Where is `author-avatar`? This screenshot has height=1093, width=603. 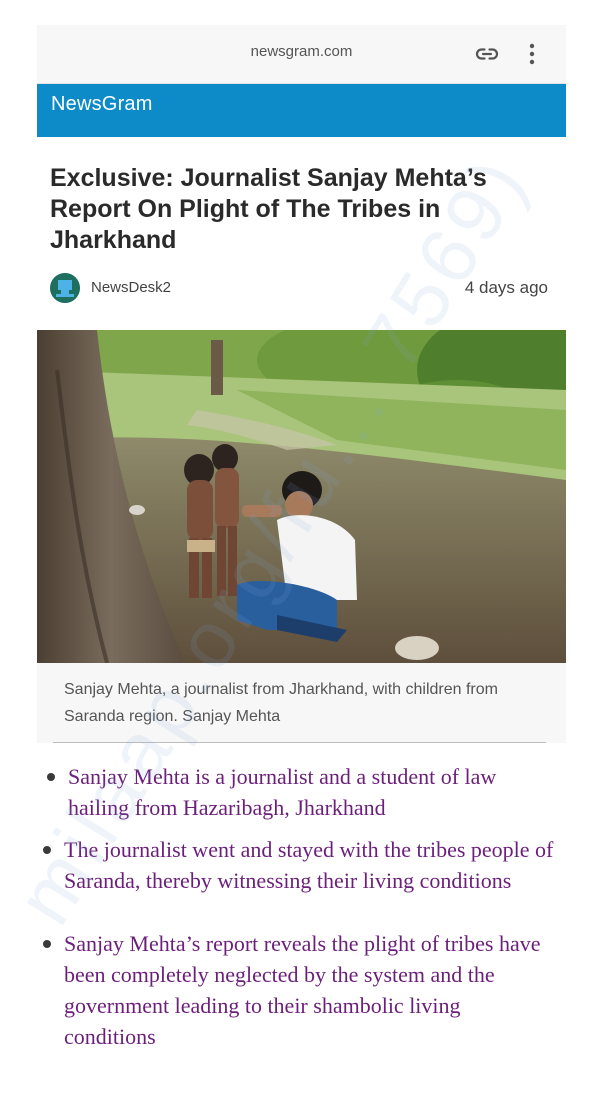 author-avatar is located at coordinates (65, 288).